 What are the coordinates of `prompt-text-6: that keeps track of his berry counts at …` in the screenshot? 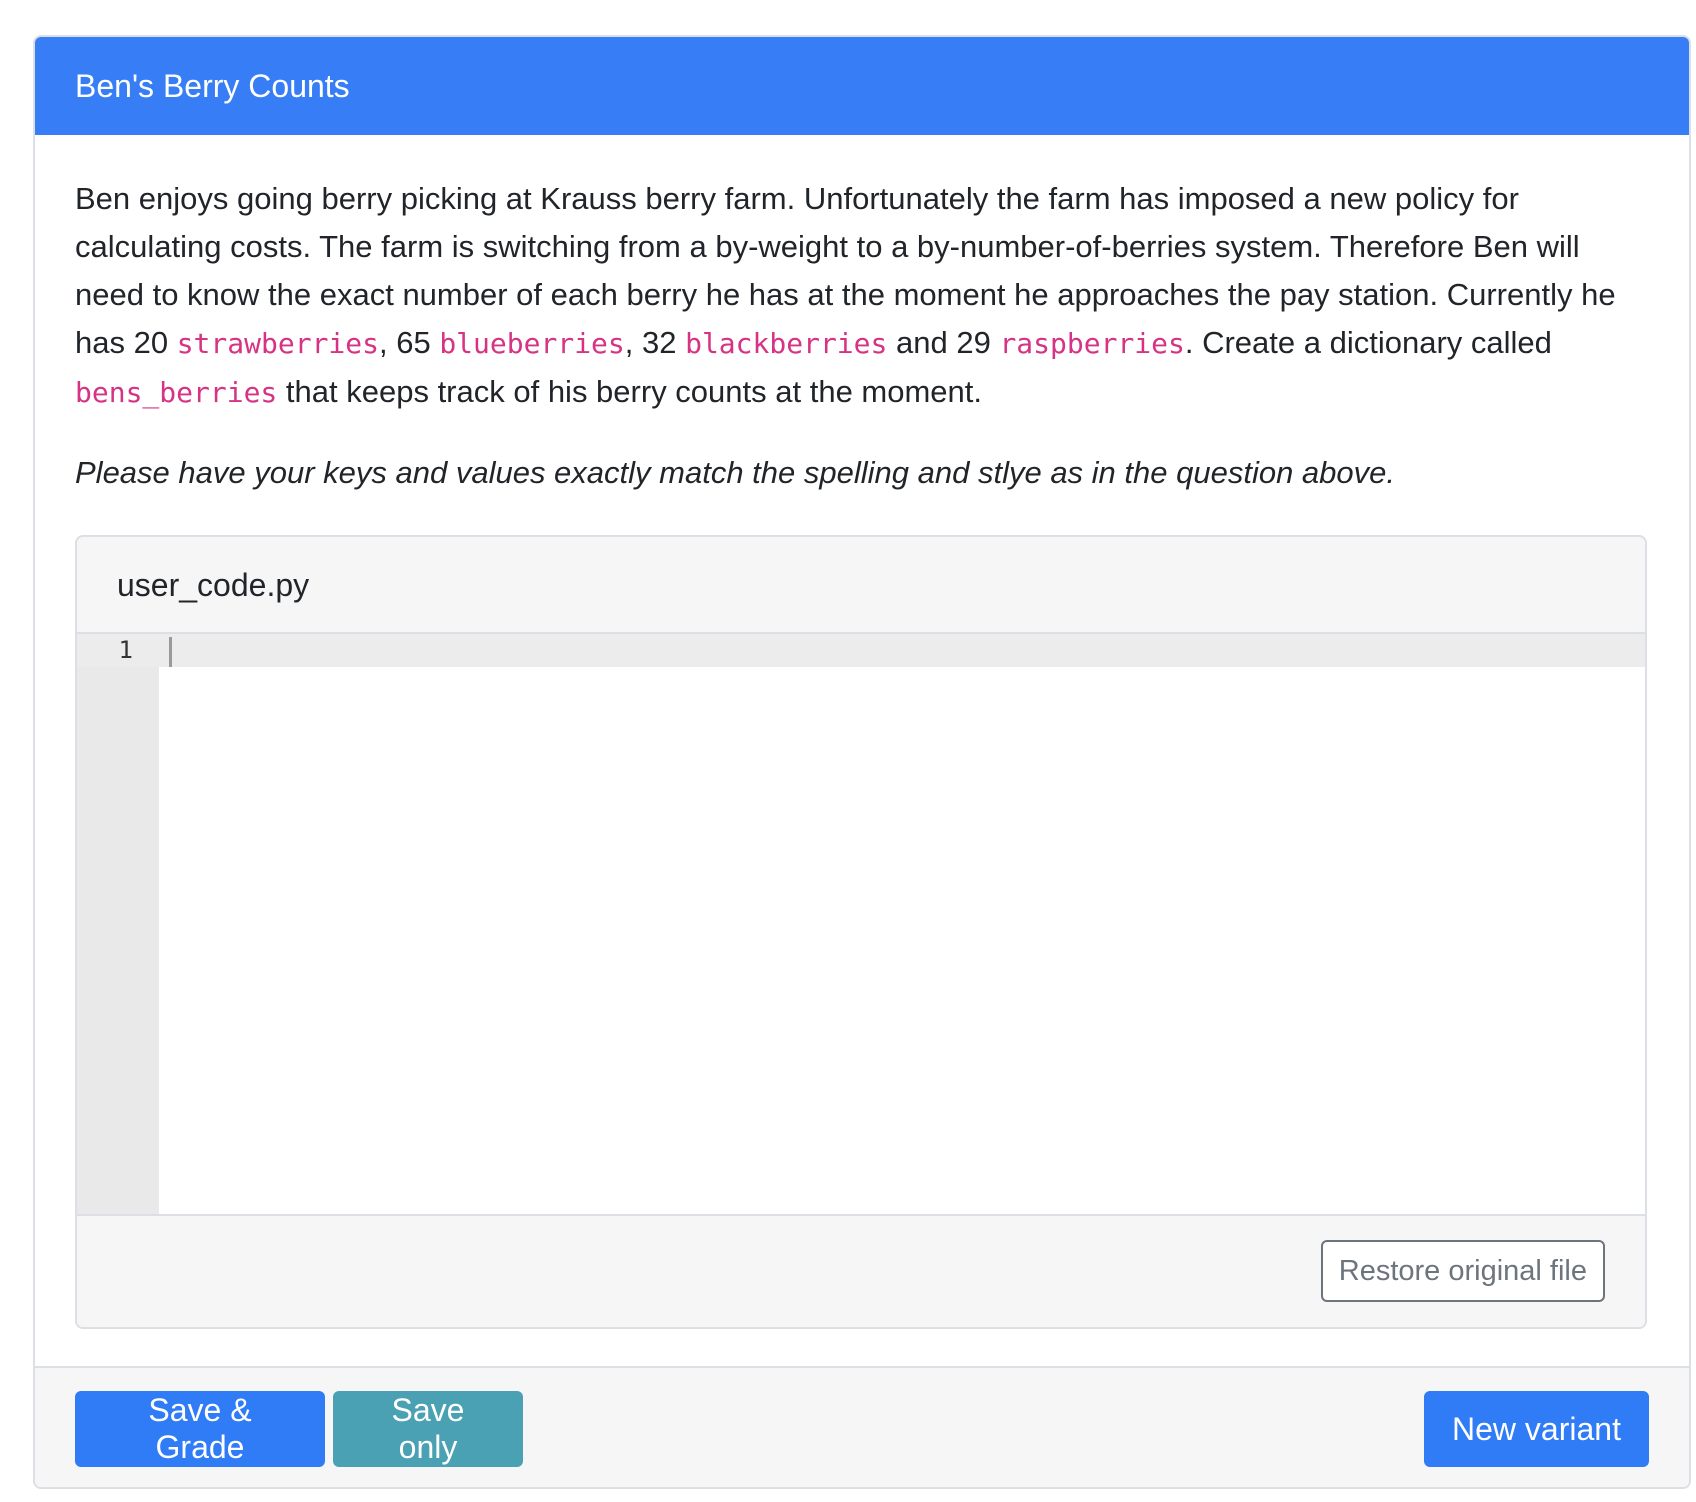 It's located at (630, 391).